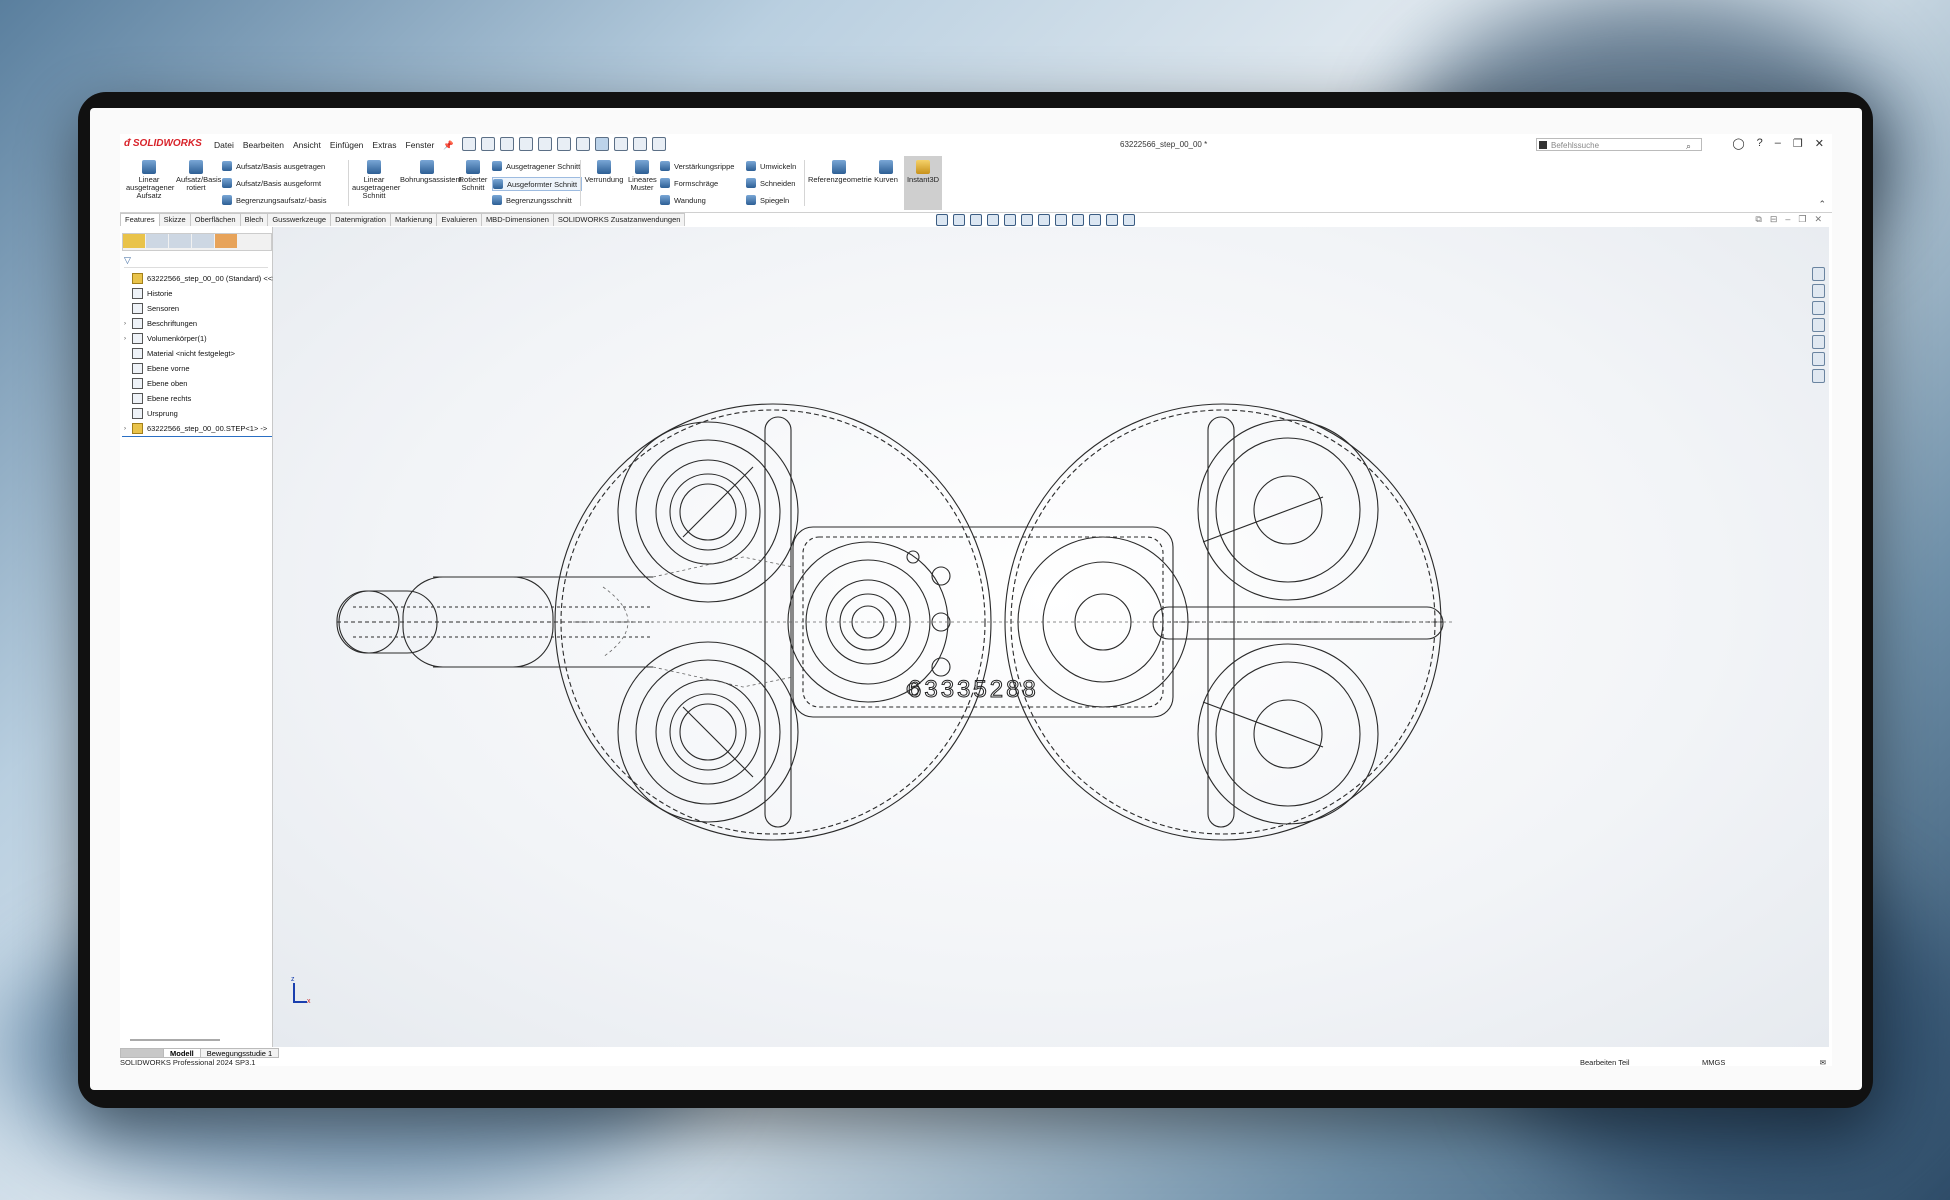 This screenshot has width=1950, height=1200. I want to click on tab-surfaces: Oberflächen, so click(215, 219).